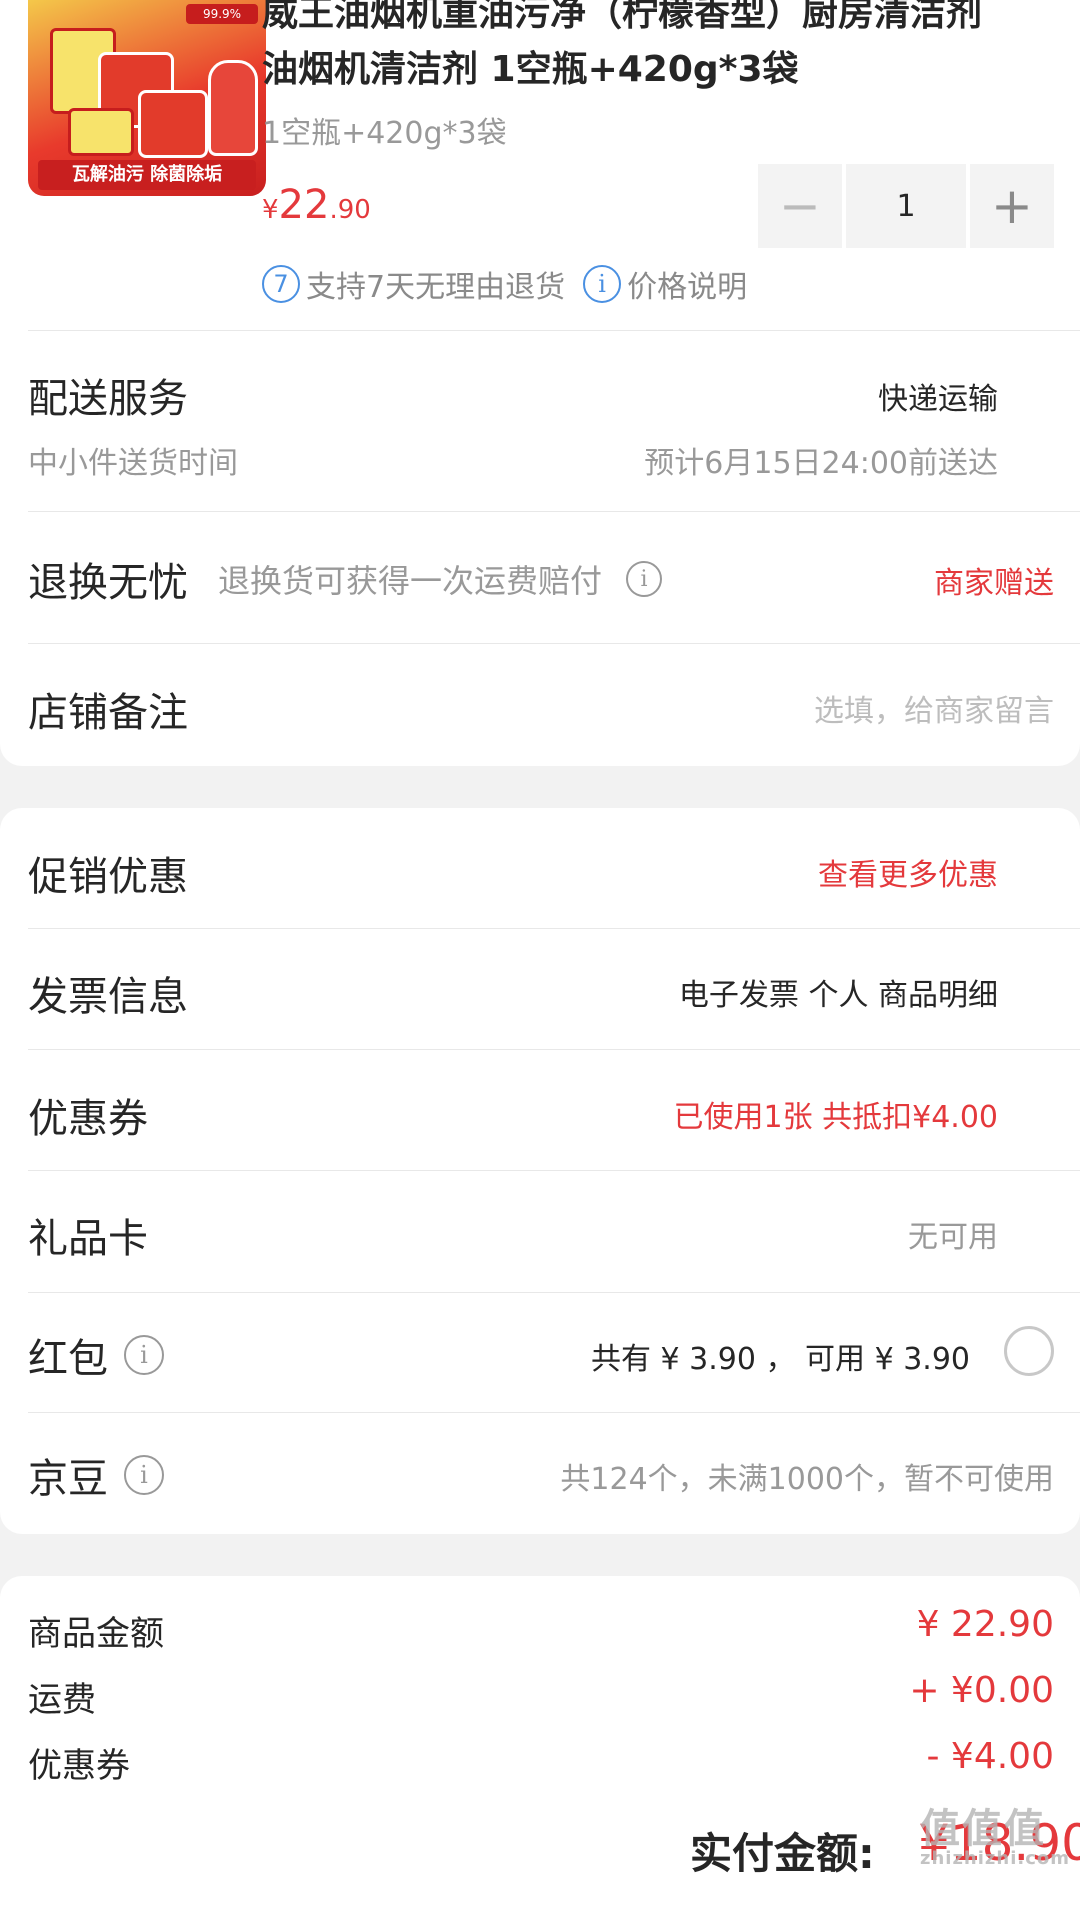  Describe the element at coordinates (982, 1829) in the screenshot. I see `watermark-text: 值值值` at that location.